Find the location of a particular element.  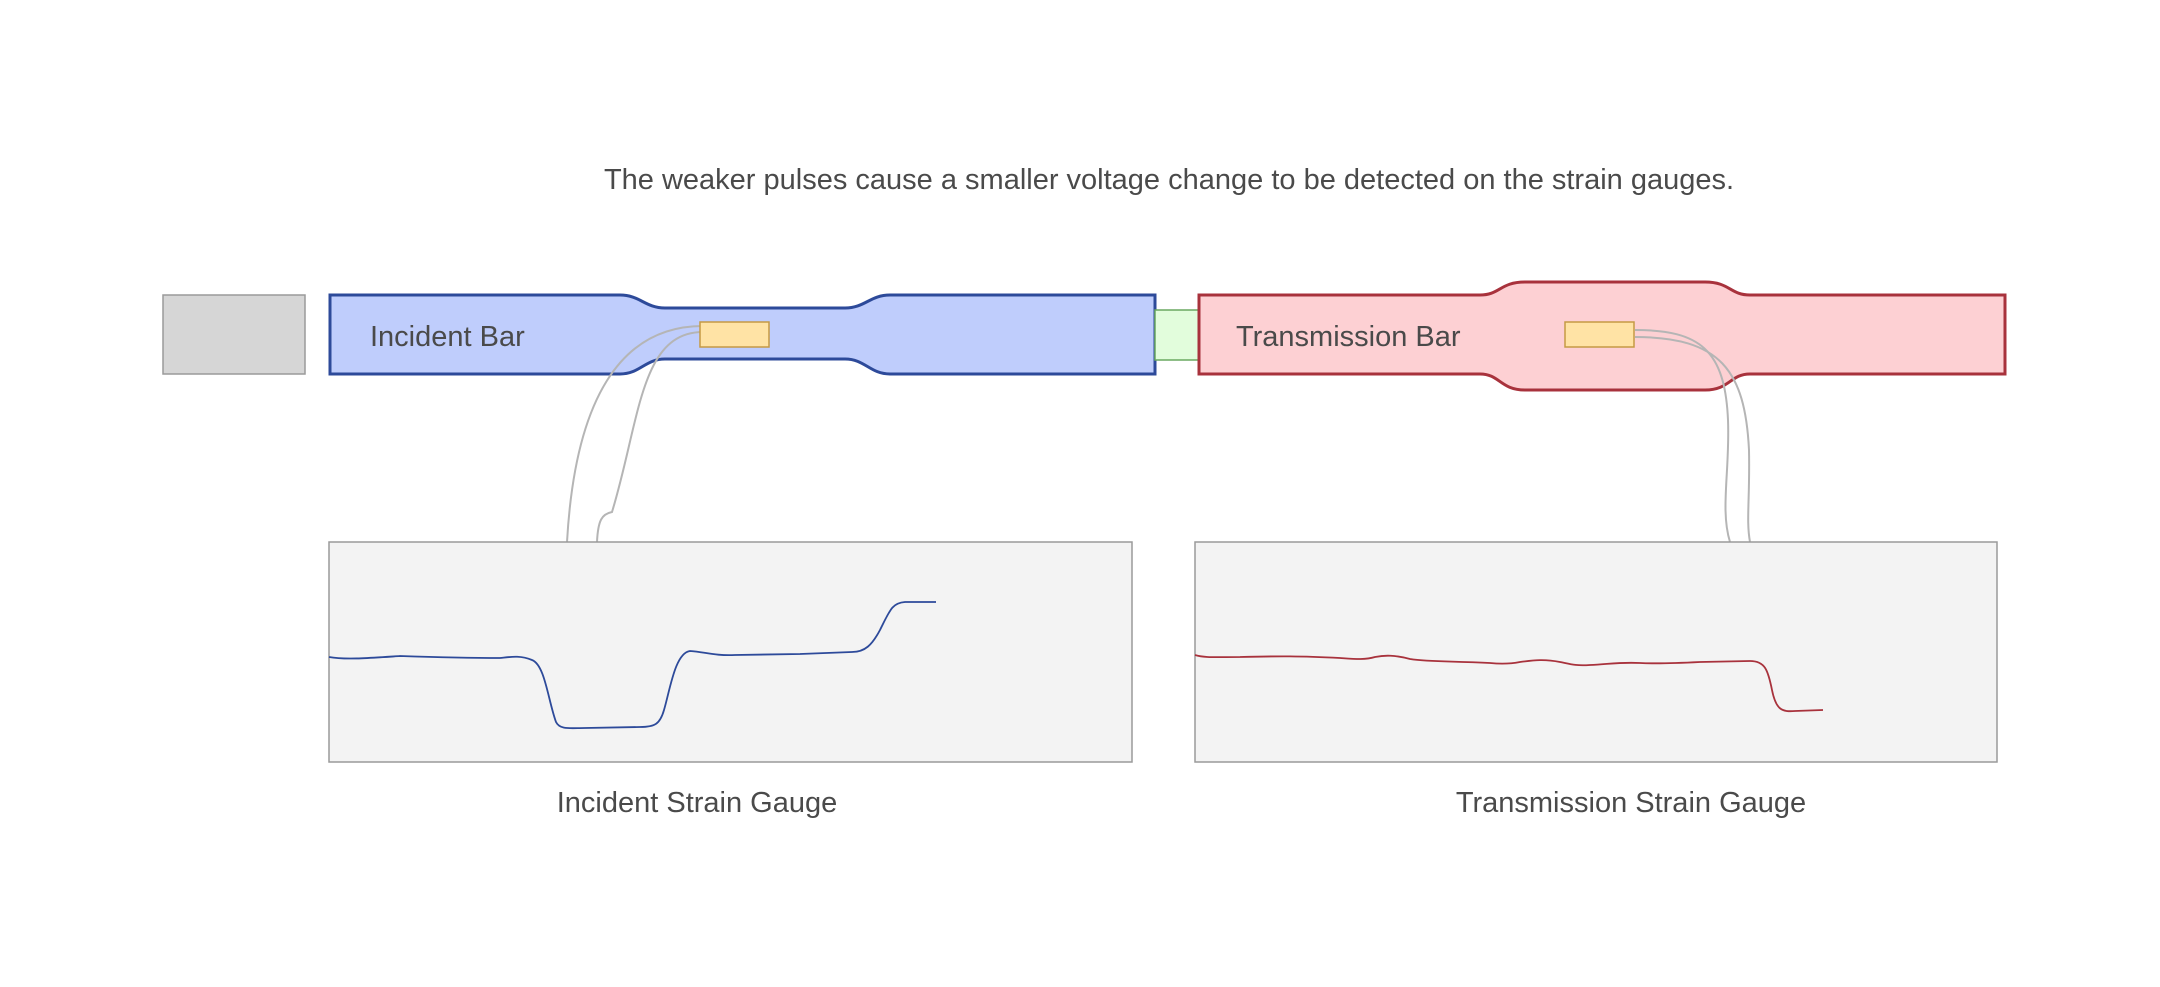

incident-bar-label: Incident Bar is located at coordinates (447, 337).